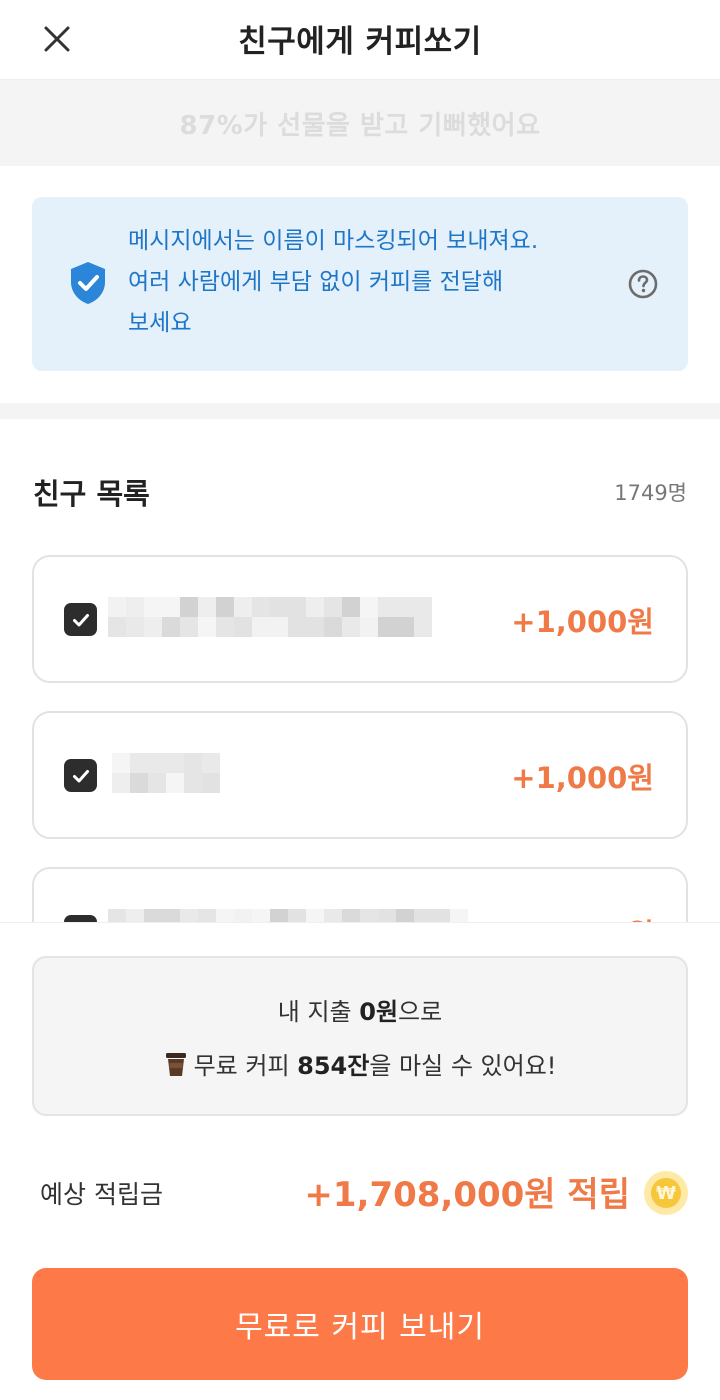 This screenshot has width=720, height=1400. Describe the element at coordinates (88, 283) in the screenshot. I see `shield-check-icon` at that location.